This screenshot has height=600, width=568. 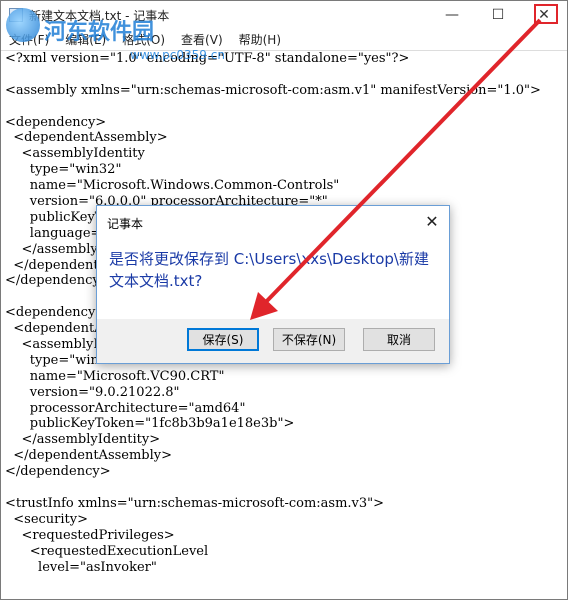 I want to click on editor-line: level="asInvoker", so click(x=81, y=567).